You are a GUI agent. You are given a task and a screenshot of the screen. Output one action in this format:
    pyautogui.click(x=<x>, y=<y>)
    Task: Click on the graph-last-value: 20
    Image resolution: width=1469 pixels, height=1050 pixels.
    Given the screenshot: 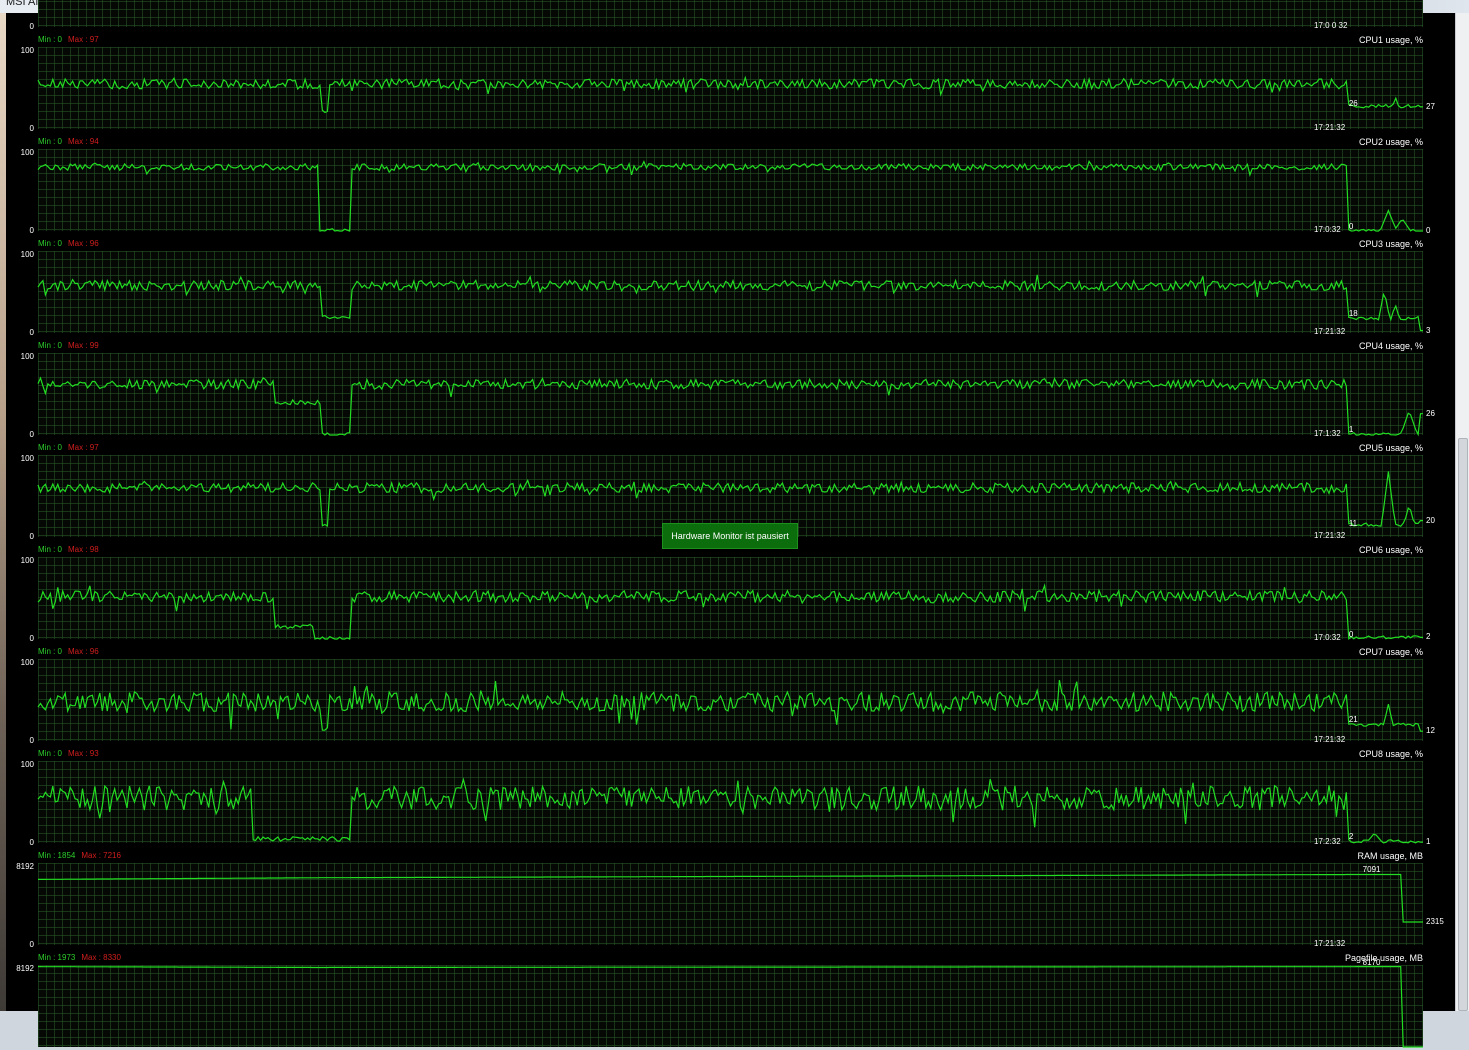 What is the action you would take?
    pyautogui.click(x=1430, y=520)
    